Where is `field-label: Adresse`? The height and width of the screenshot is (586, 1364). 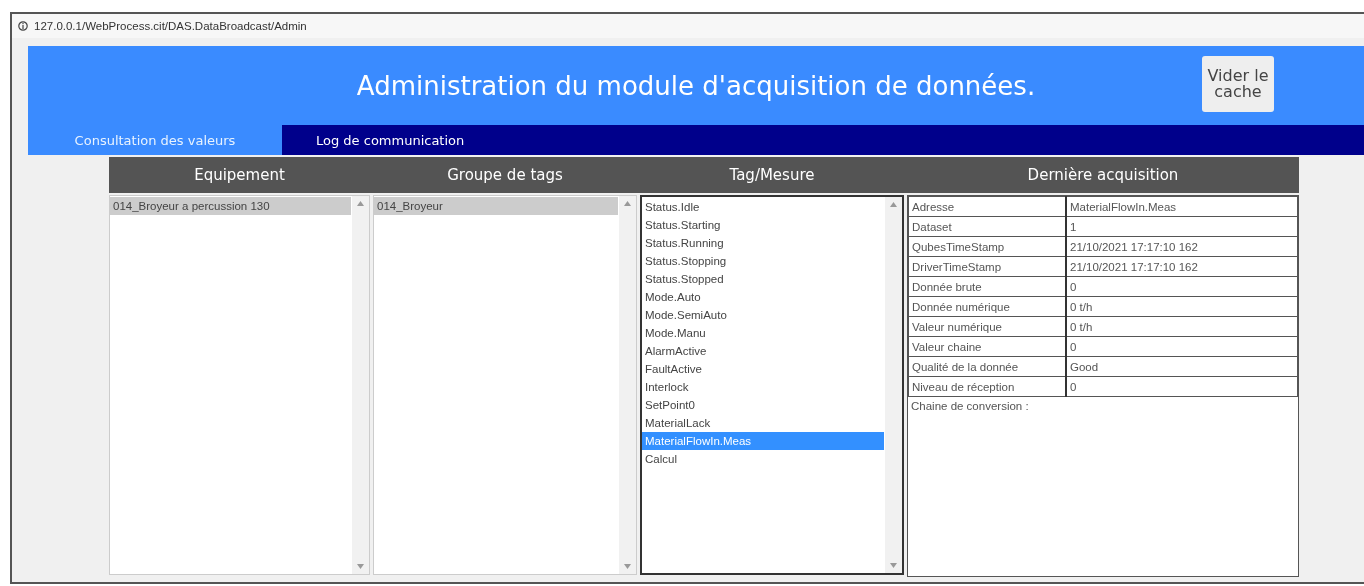 field-label: Adresse is located at coordinates (987, 206).